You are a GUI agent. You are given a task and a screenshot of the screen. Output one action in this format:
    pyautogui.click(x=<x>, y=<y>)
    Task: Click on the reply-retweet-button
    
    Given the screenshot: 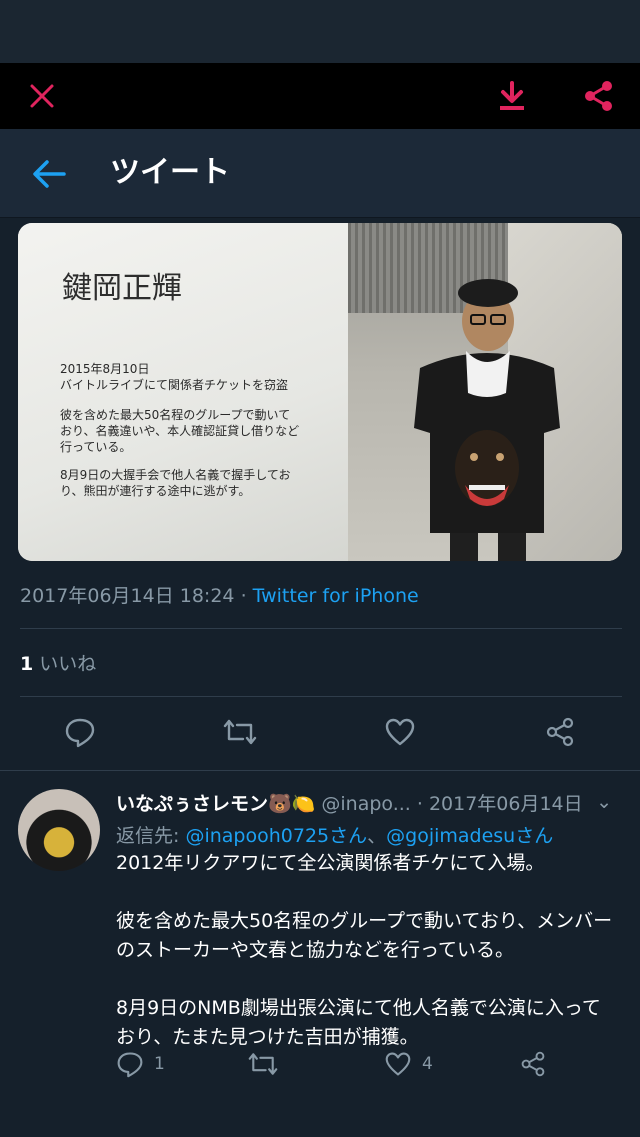 What is the action you would take?
    pyautogui.click(x=263, y=1064)
    